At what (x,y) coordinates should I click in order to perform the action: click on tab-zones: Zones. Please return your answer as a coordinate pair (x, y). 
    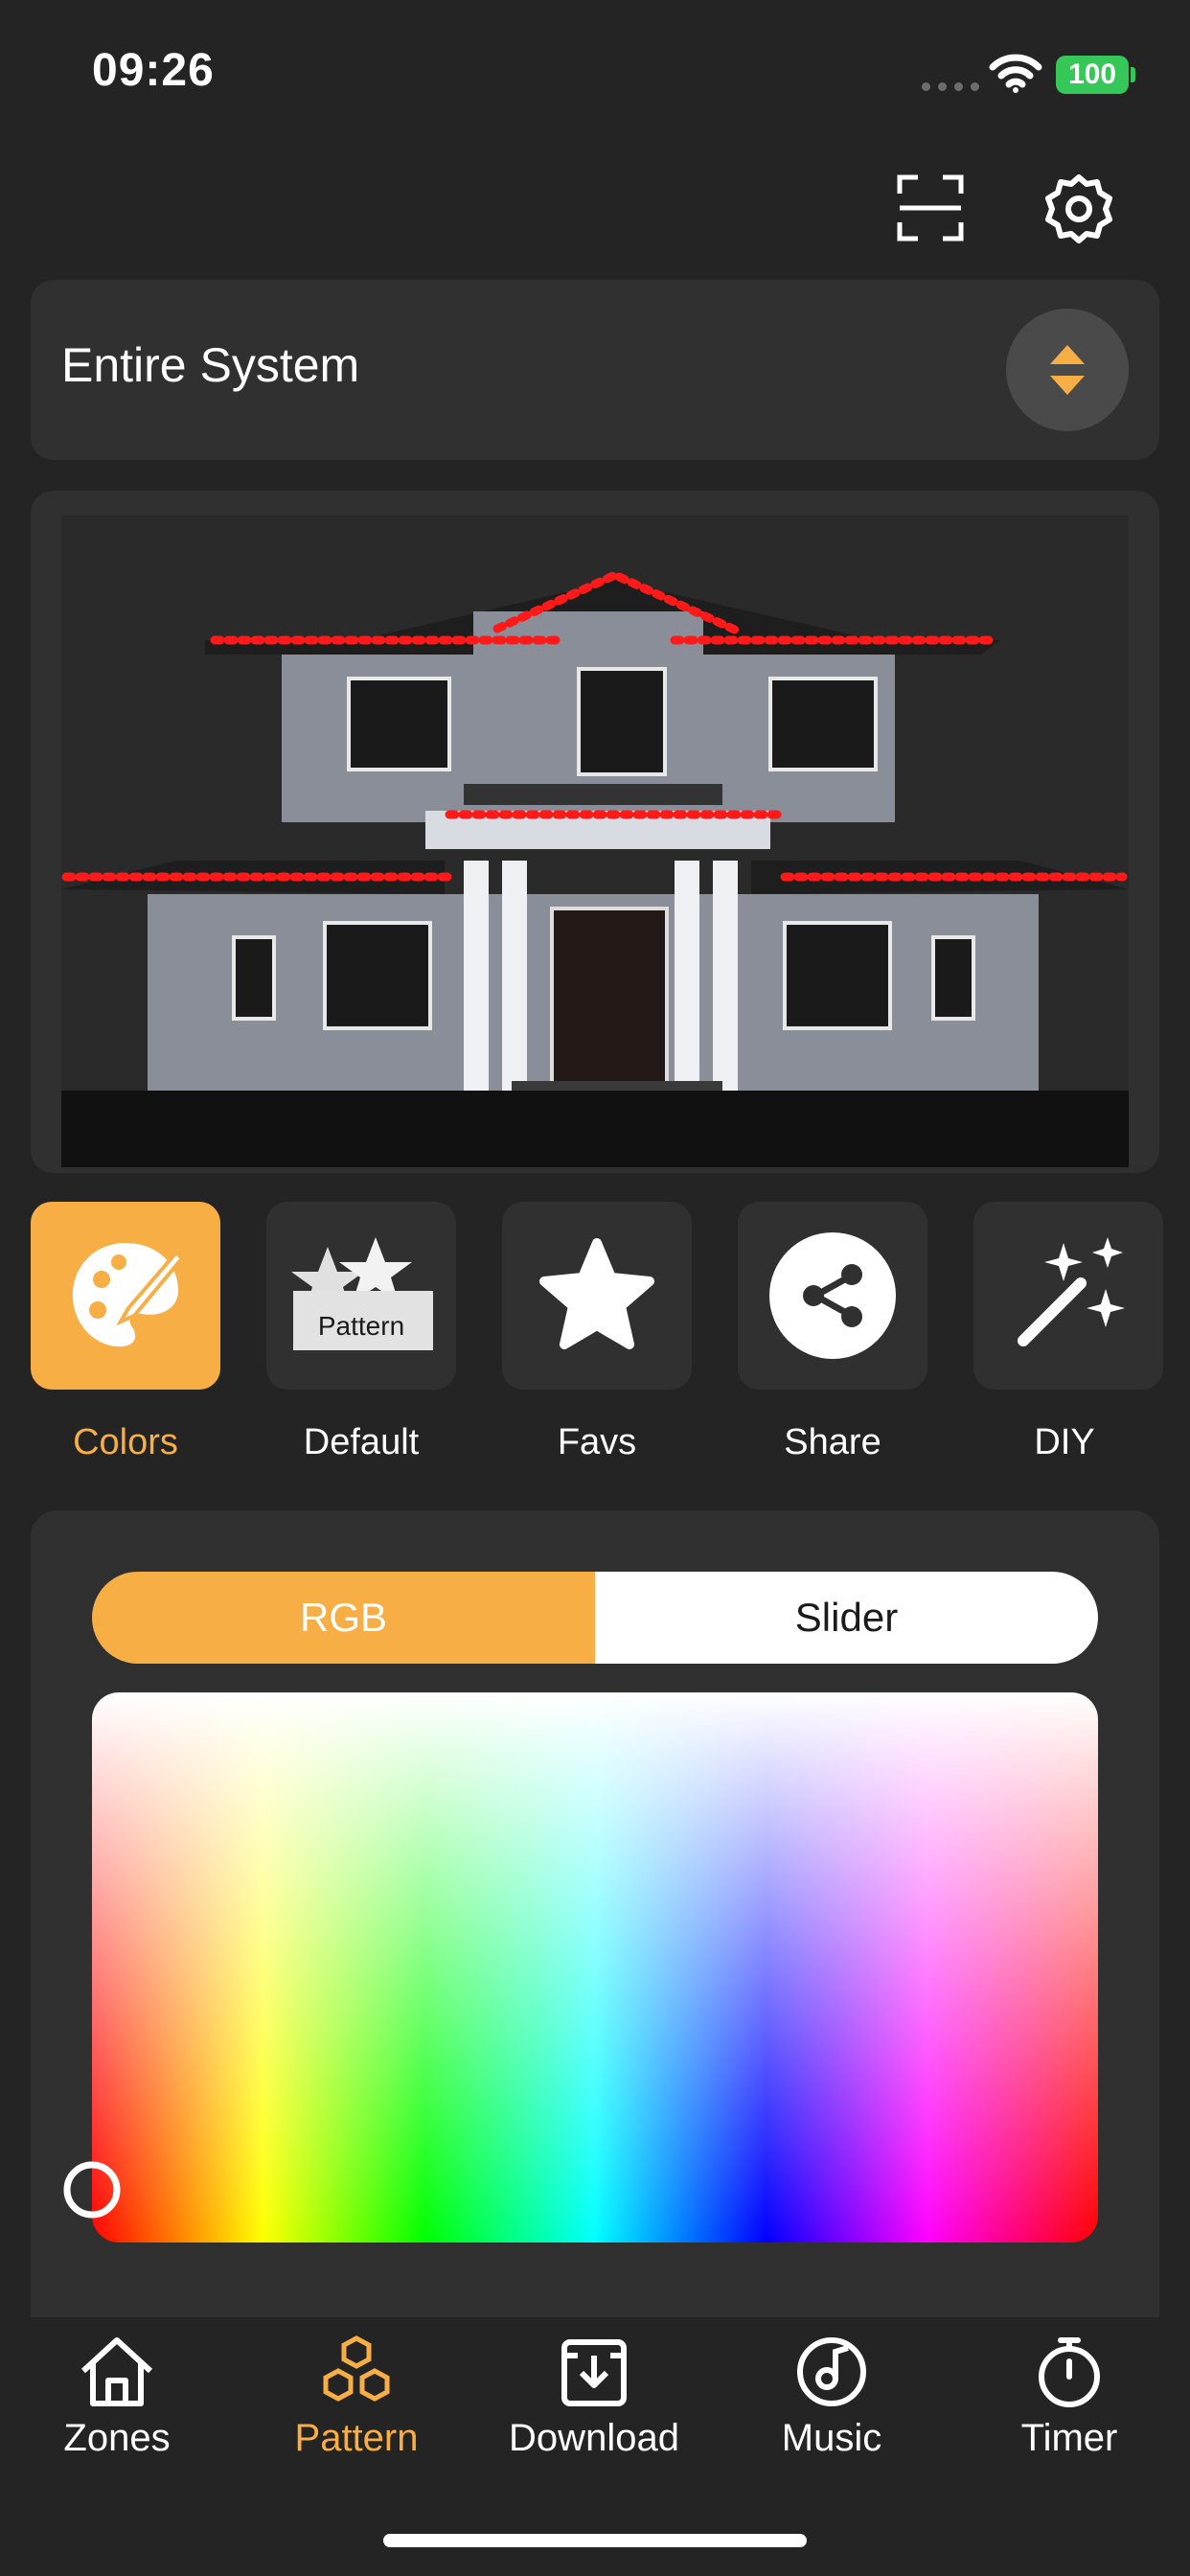
    Looking at the image, I should click on (118, 2397).